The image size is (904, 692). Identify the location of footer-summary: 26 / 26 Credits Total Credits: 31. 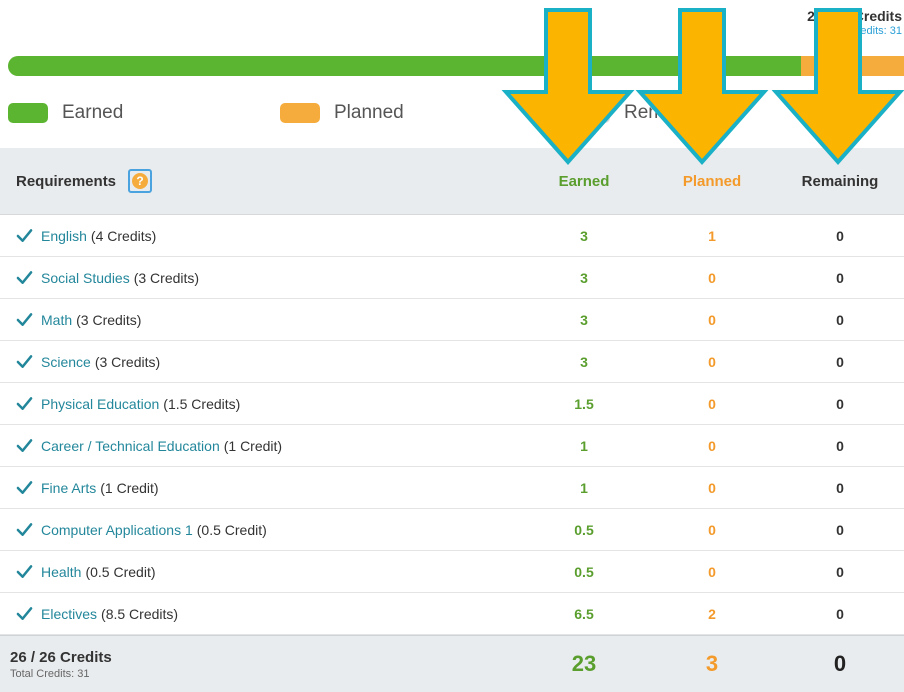
(260, 664).